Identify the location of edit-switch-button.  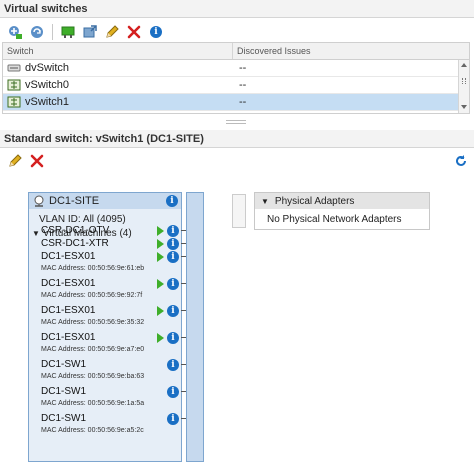
(15, 161).